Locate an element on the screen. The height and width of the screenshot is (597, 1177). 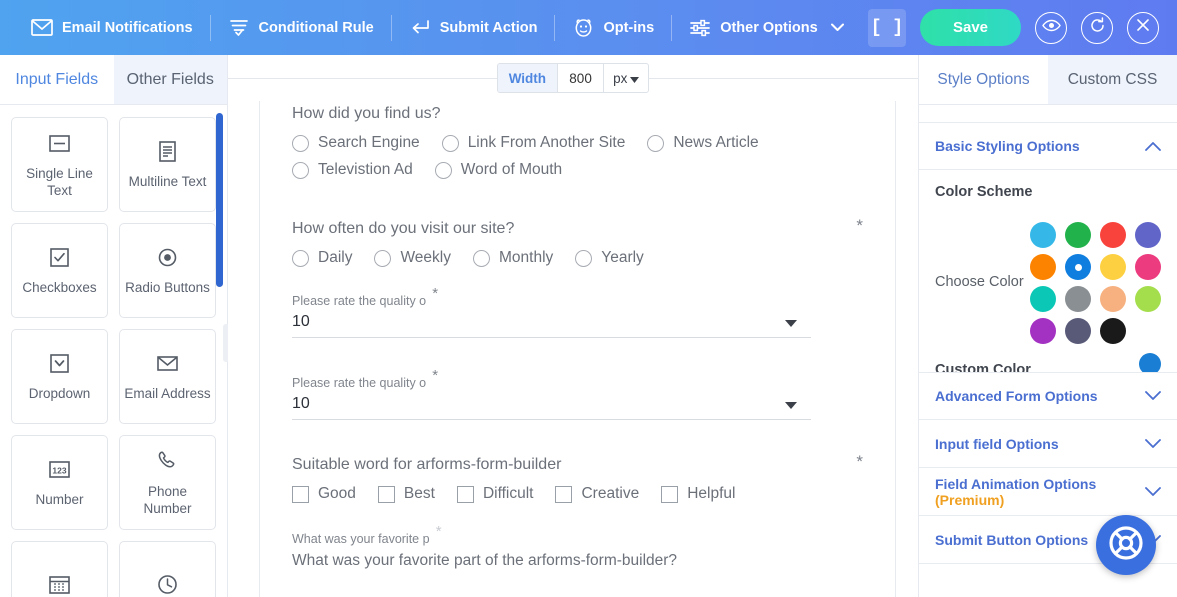
custom-color-swatch is located at coordinates (1150, 362).